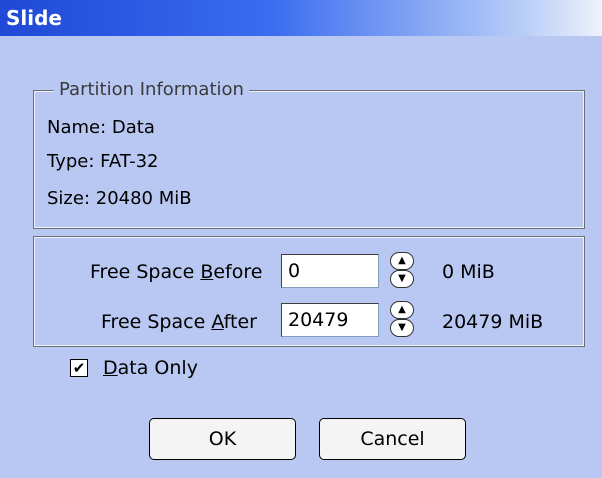  I want to click on partition-size: Size: 20480 MiB, so click(119, 198).